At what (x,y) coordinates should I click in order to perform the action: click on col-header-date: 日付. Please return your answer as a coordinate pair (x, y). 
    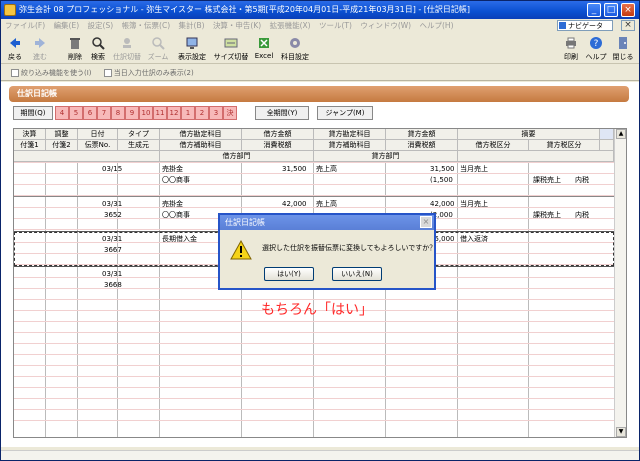
    Looking at the image, I should click on (98, 134).